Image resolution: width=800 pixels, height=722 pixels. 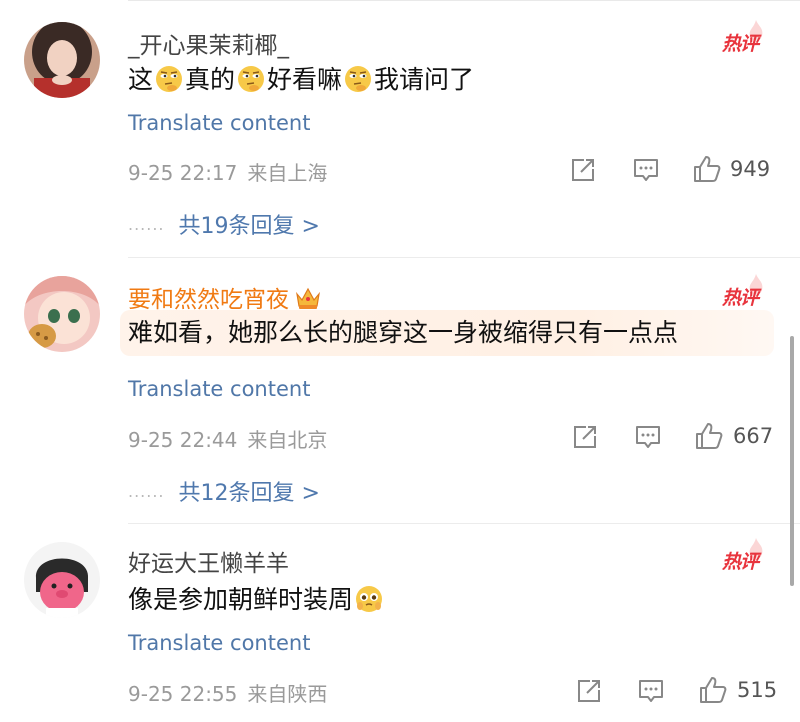 I want to click on comment-meta: 9-25 22:44 来自北京, so click(x=227, y=438).